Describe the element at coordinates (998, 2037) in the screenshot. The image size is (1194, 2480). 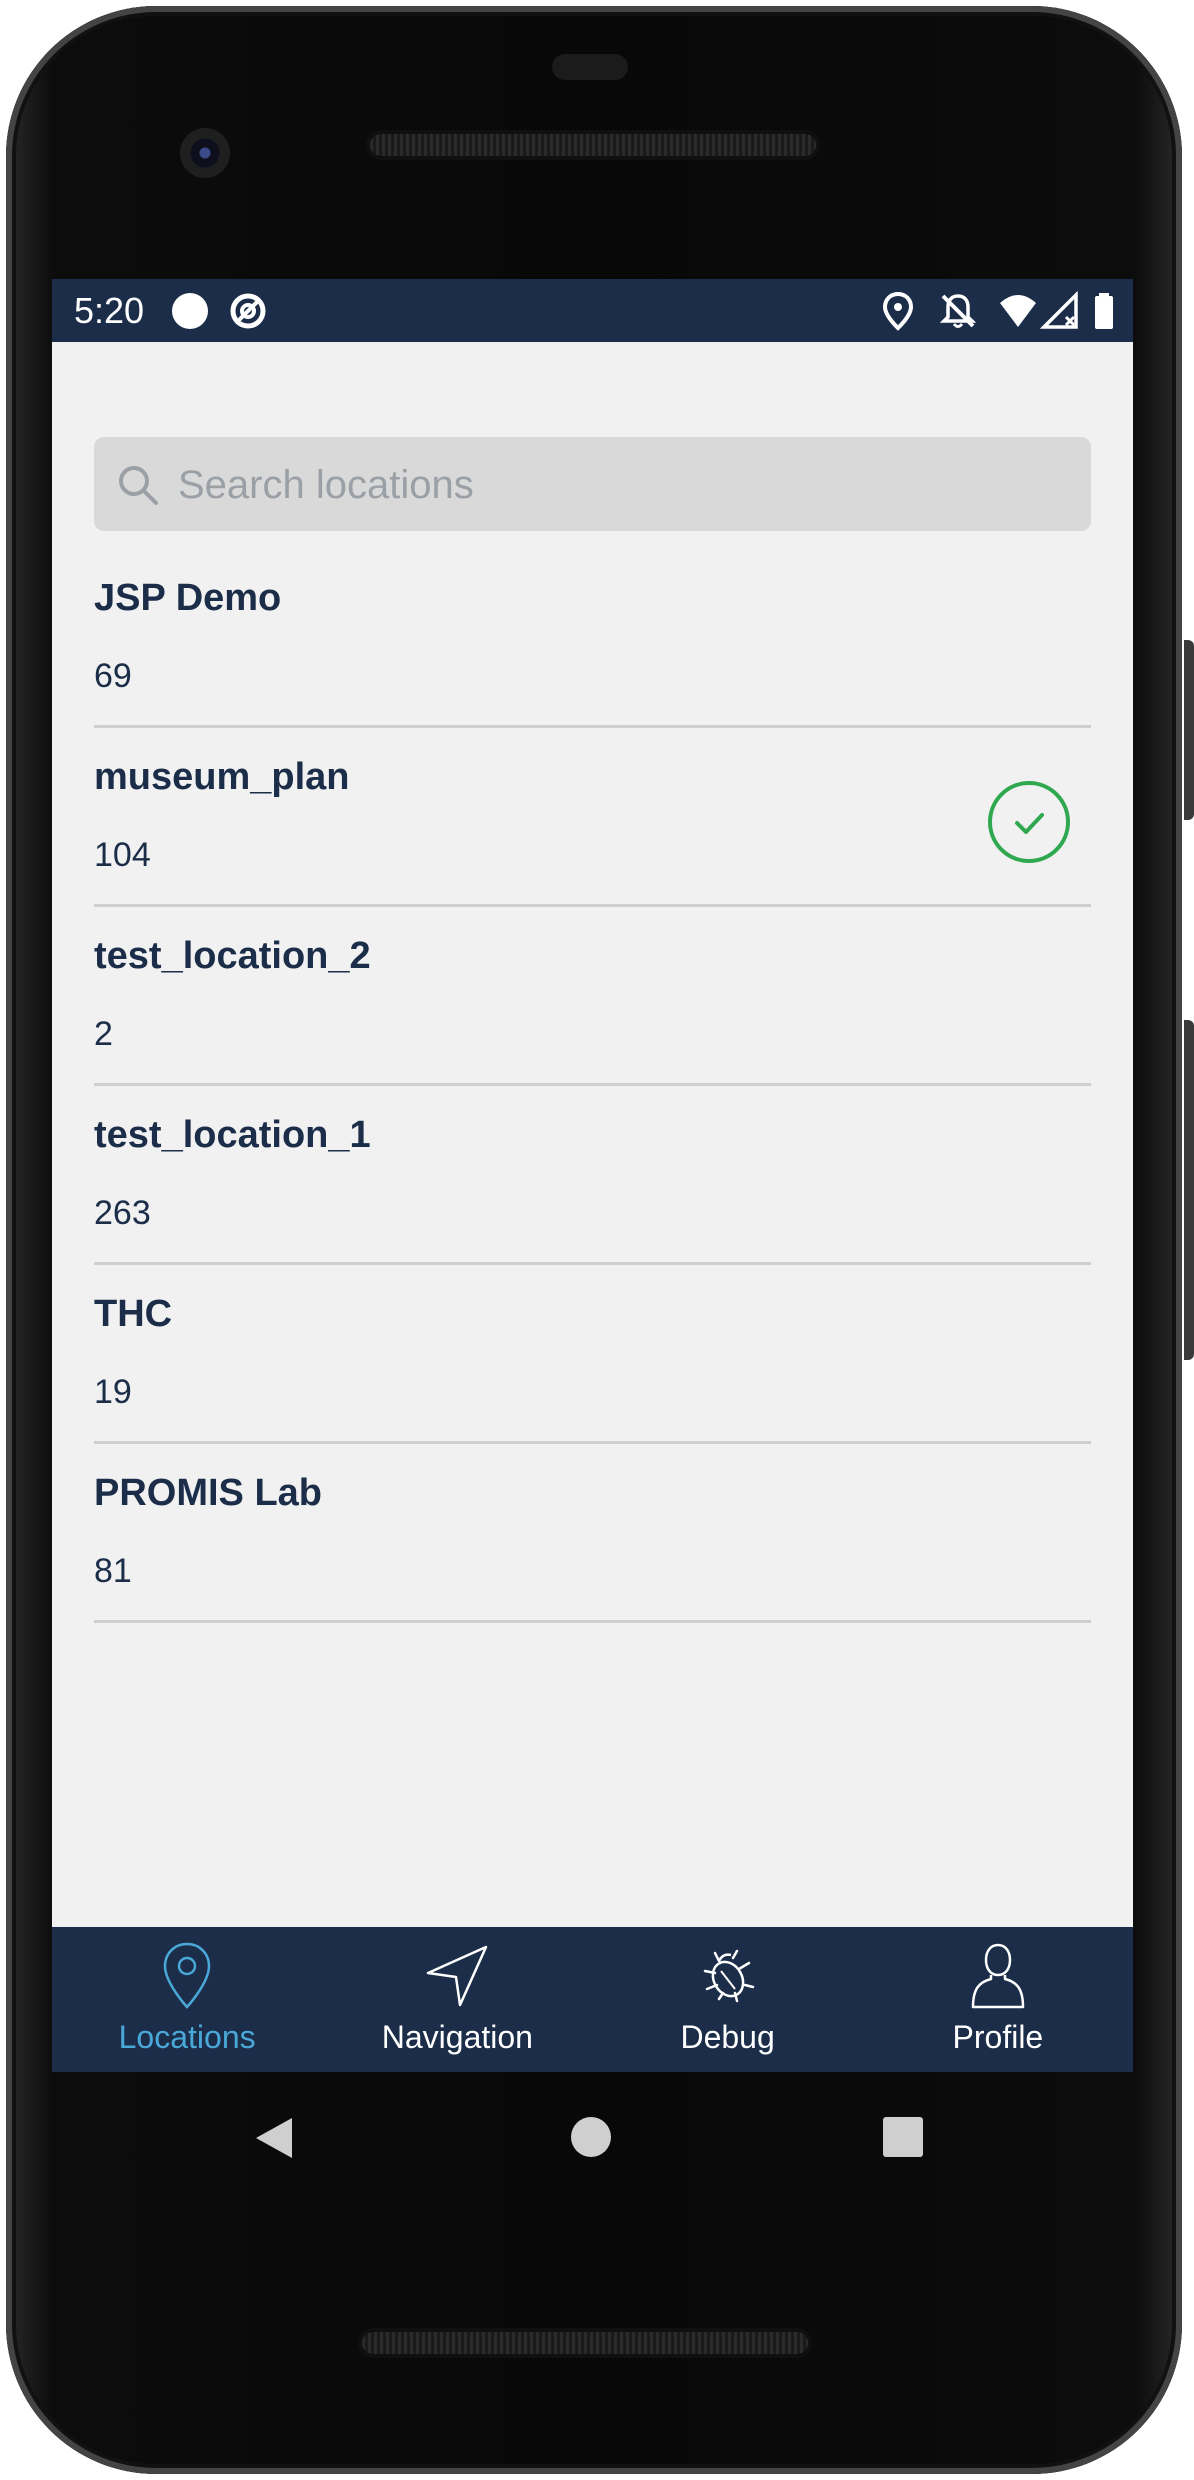
I see `tab-label: Profile` at that location.